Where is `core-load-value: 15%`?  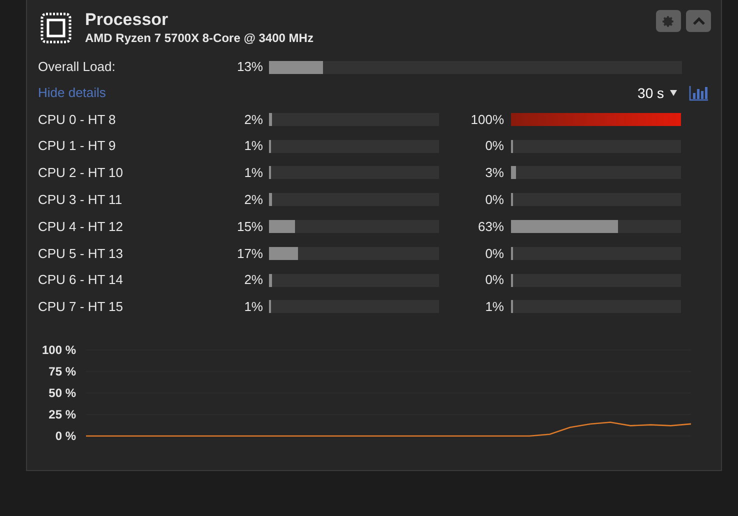 core-load-value: 15% is located at coordinates (249, 227).